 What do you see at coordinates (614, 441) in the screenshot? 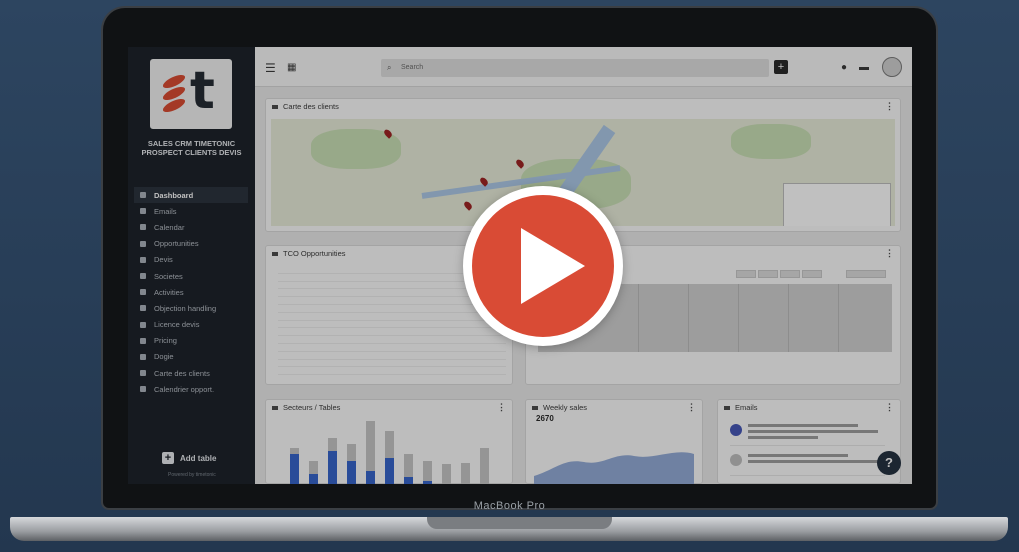
I see `weekly-sales-card: Weekly sales ⋮ 2670` at bounding box center [614, 441].